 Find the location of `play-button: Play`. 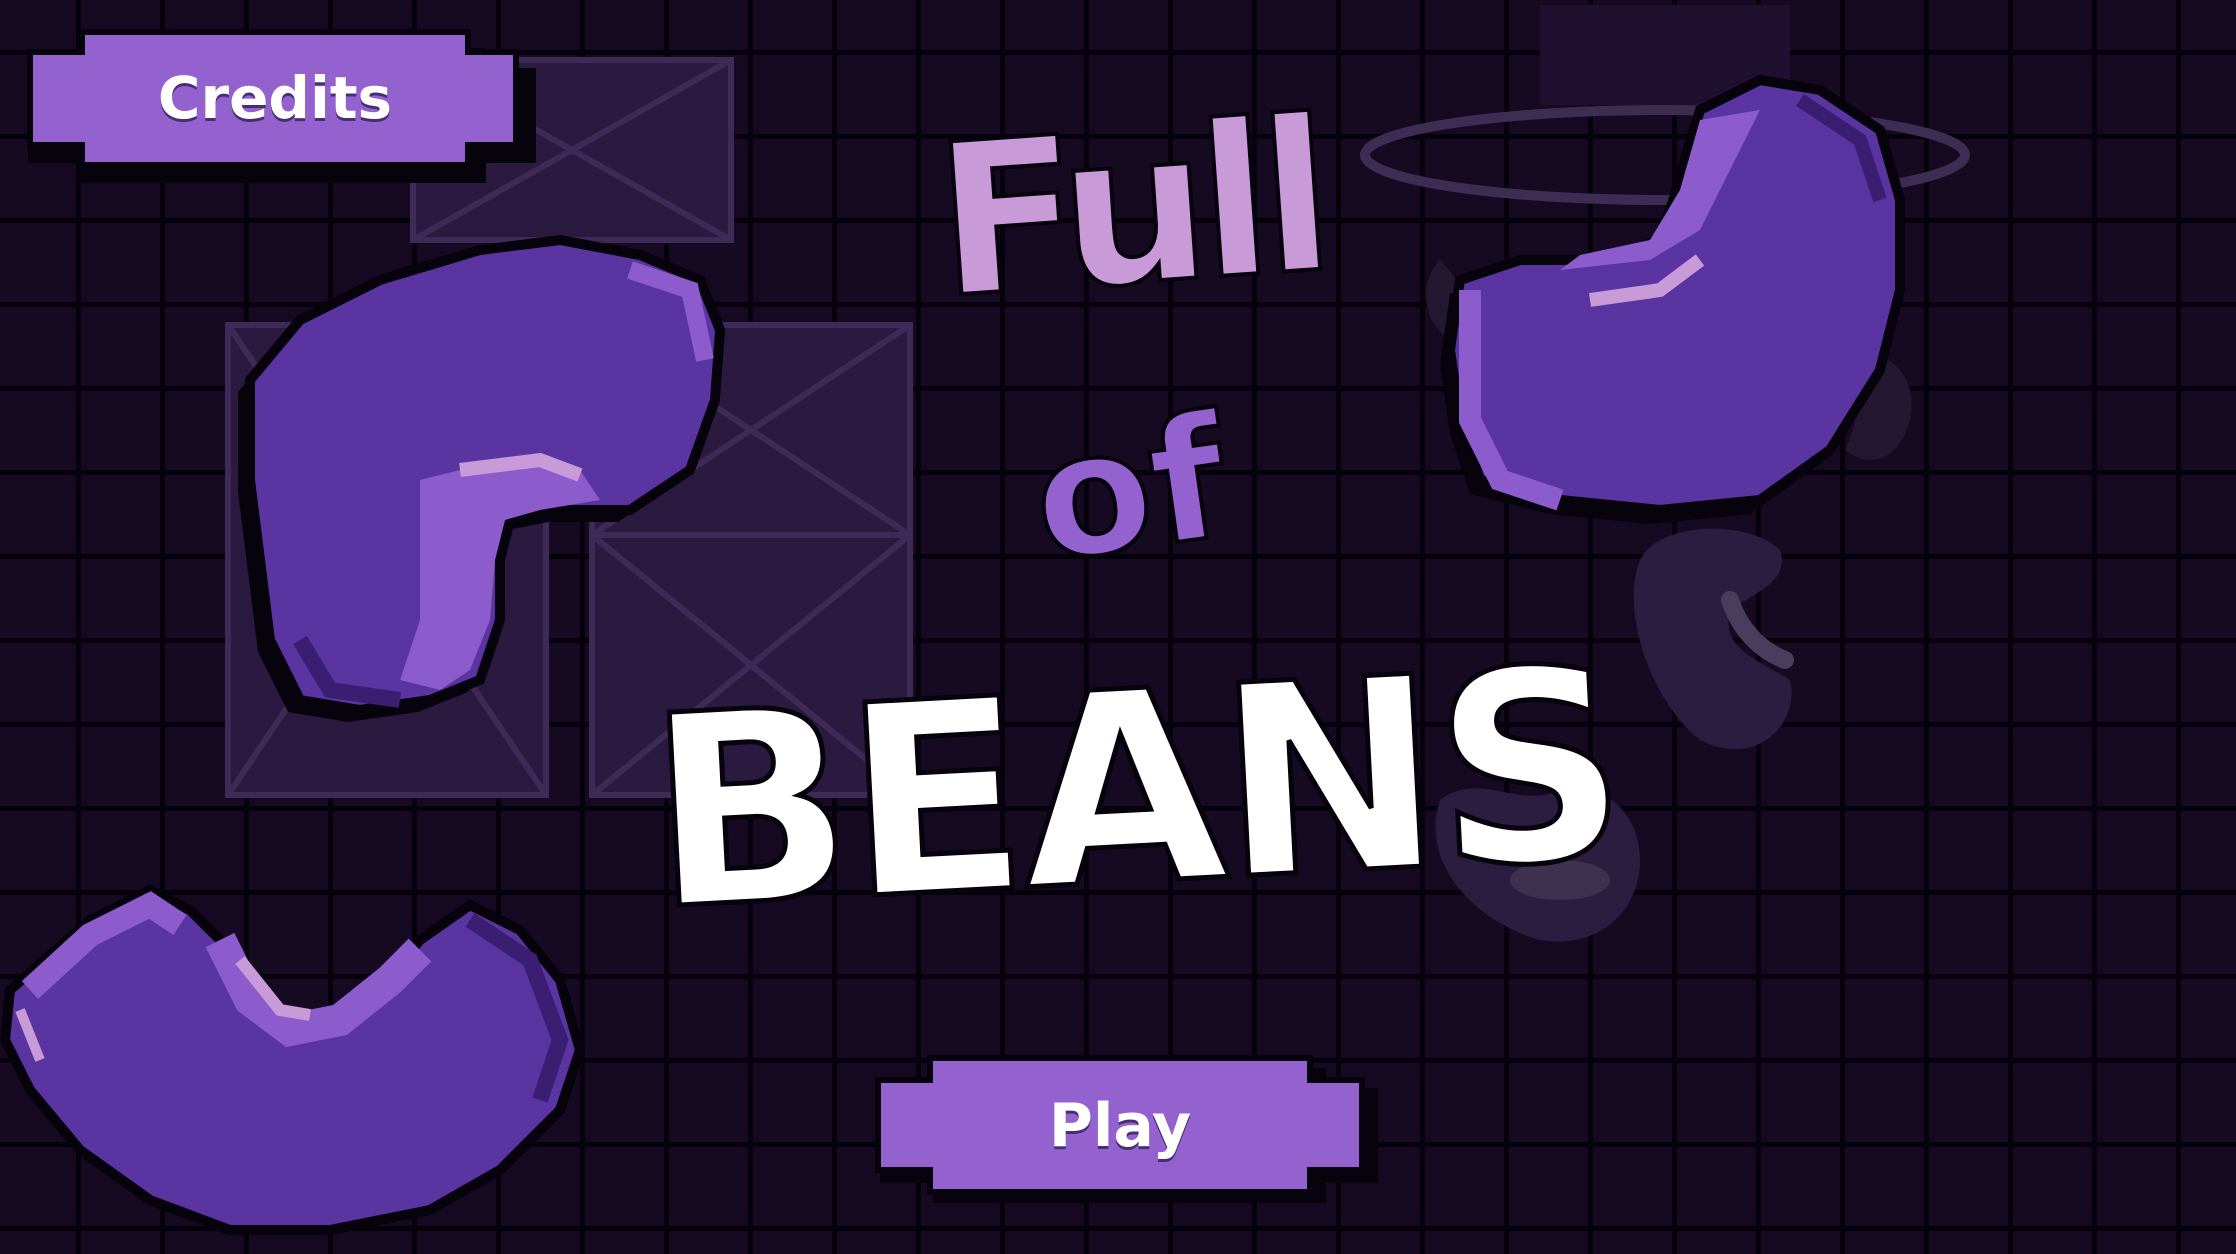

play-button: Play is located at coordinates (1120, 1126).